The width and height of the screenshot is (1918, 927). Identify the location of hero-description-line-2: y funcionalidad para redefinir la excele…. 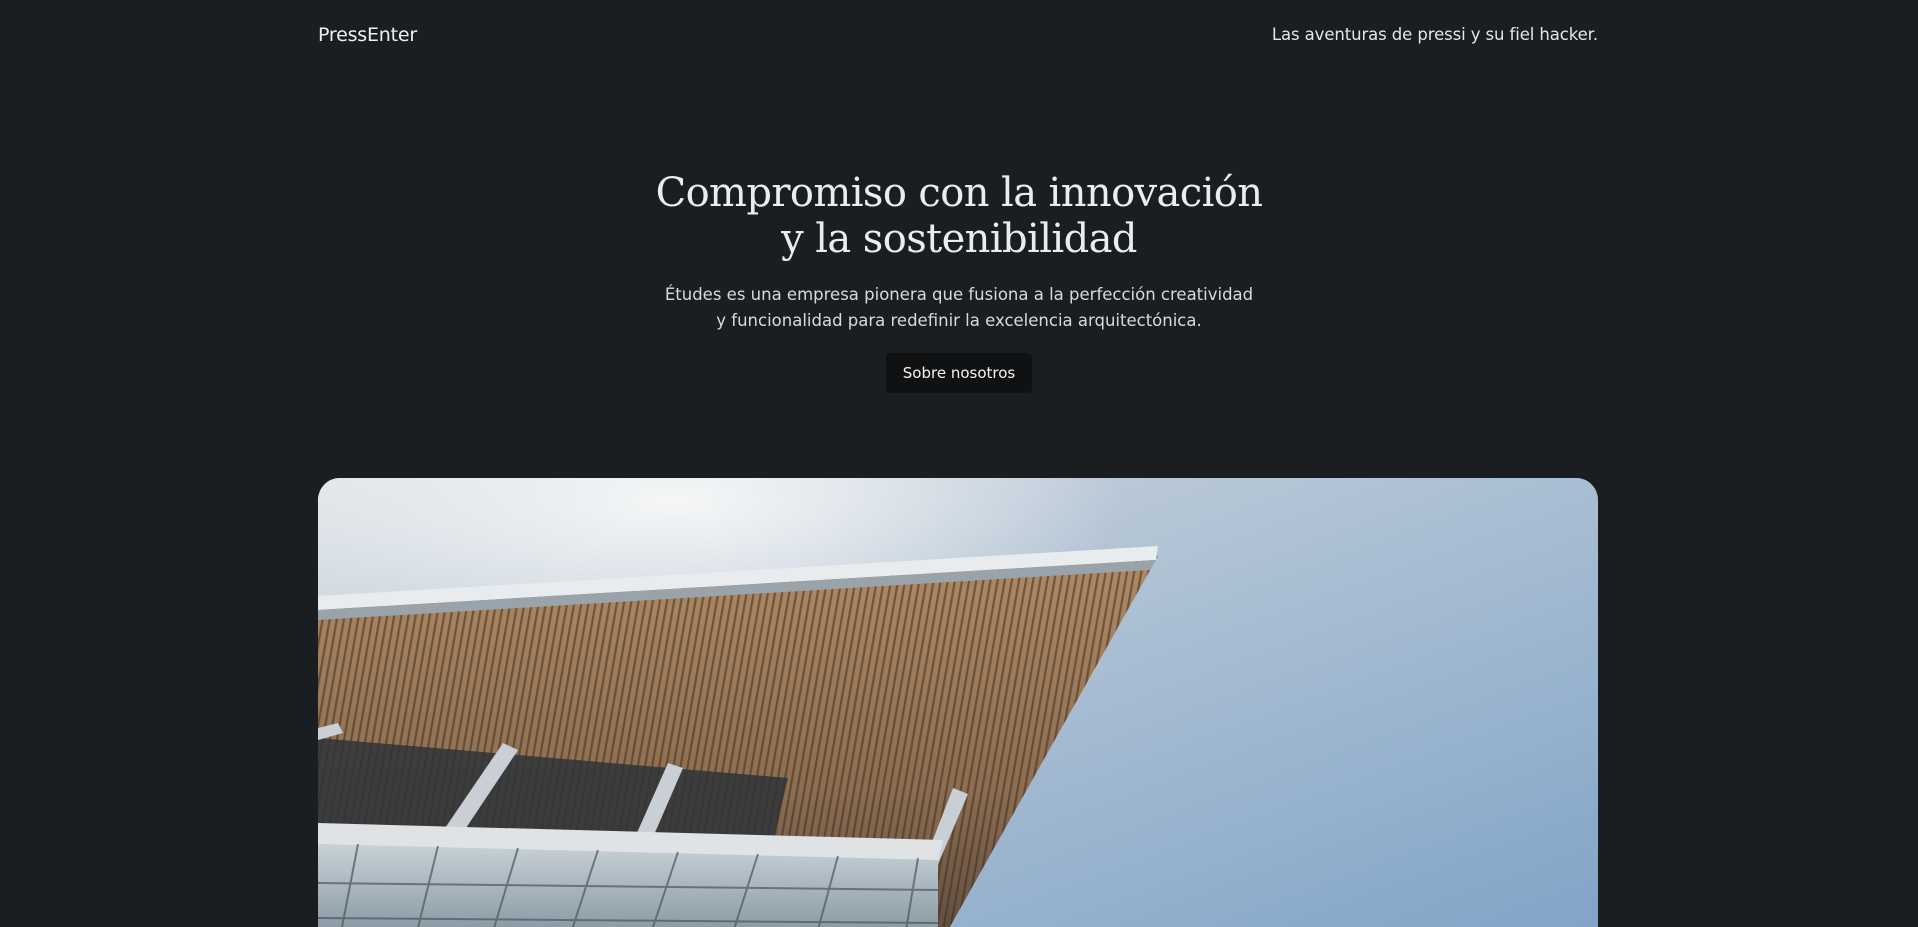
(959, 320).